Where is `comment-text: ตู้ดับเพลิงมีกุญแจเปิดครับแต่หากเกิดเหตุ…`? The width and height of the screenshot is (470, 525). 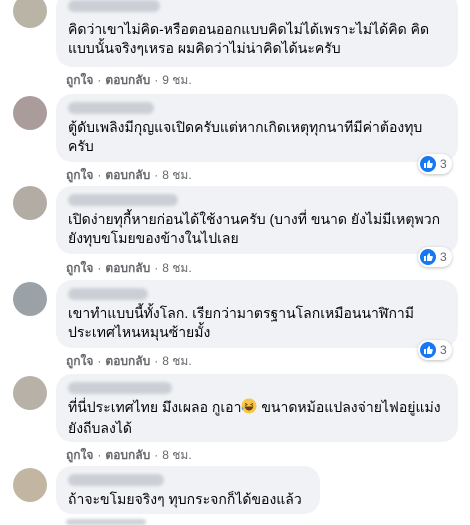
comment-text: ตู้ดับเพลิงมีกุญแจเปิดครับแต่หากเกิดเหตุ… is located at coordinates (245, 136).